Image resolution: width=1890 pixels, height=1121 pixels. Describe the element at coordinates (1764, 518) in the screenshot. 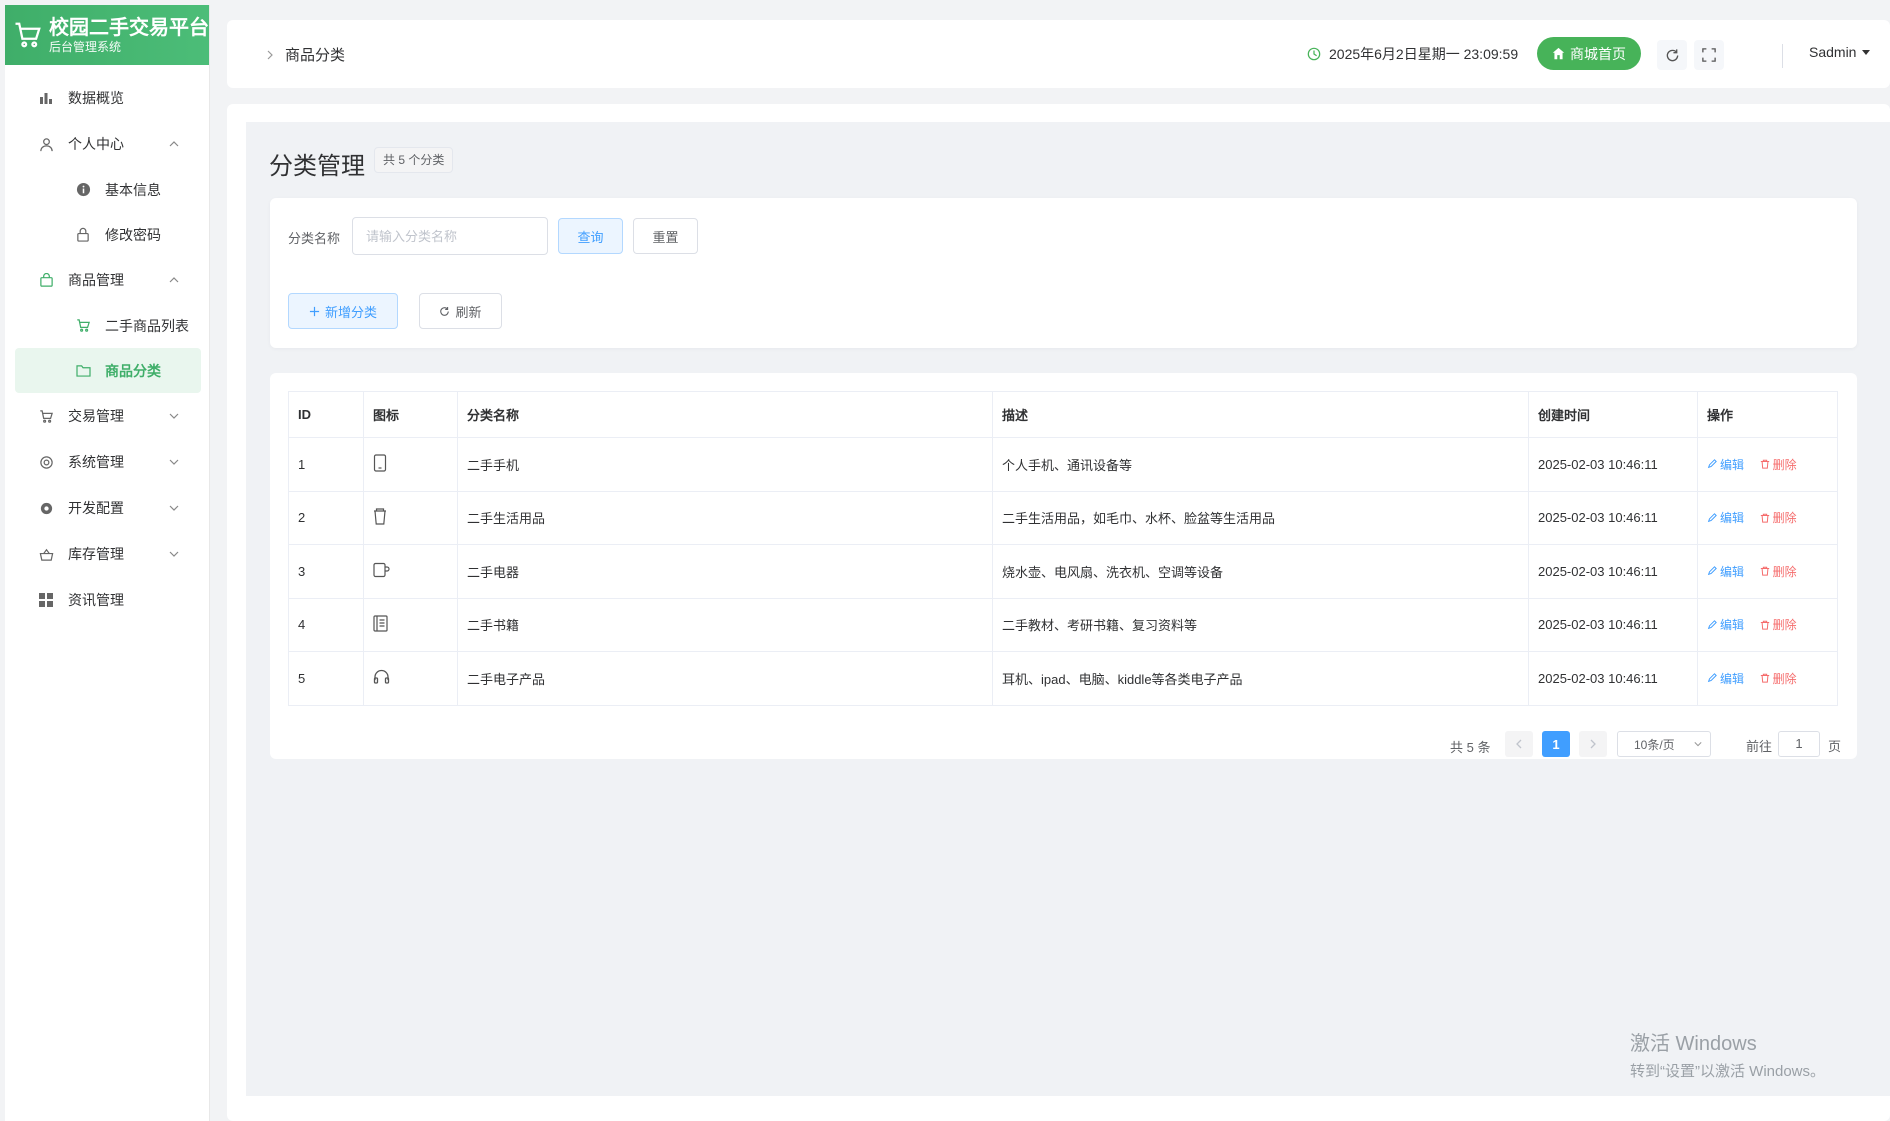

I see `trash-icon` at that location.